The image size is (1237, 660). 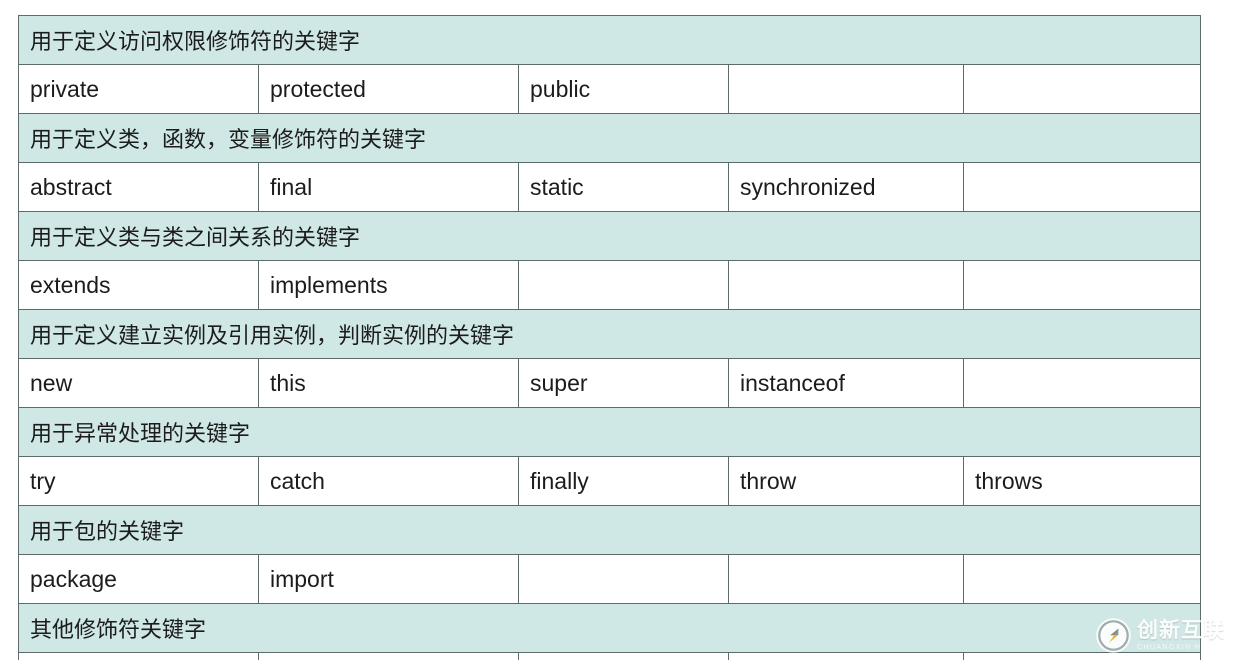 What do you see at coordinates (388, 187) in the screenshot?
I see `keyword-cell: final` at bounding box center [388, 187].